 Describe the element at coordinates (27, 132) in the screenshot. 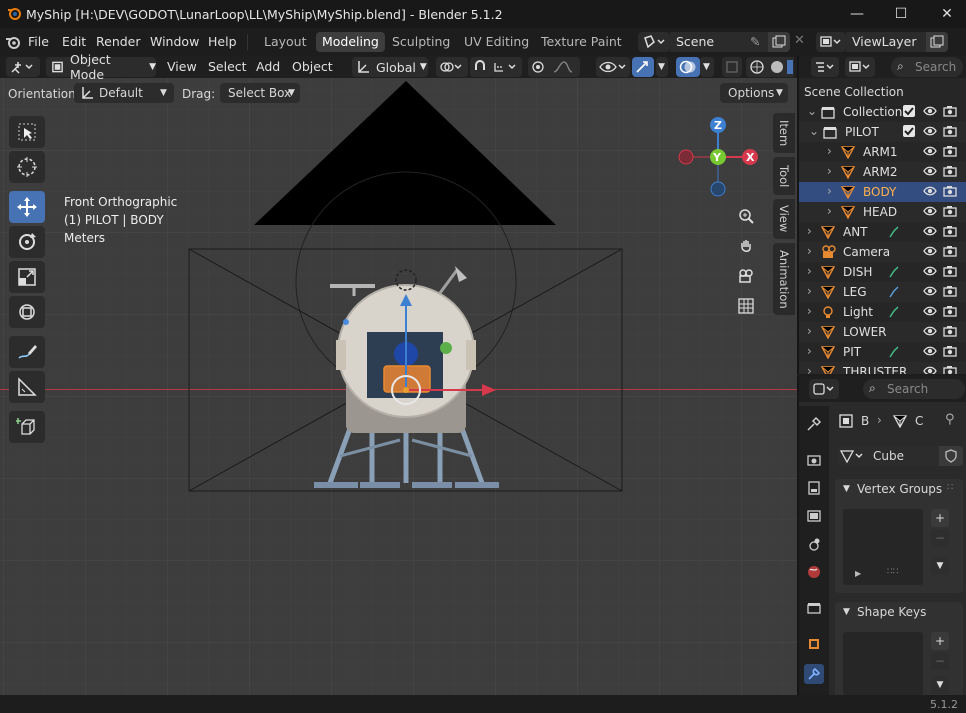

I see `select-box-tool` at that location.